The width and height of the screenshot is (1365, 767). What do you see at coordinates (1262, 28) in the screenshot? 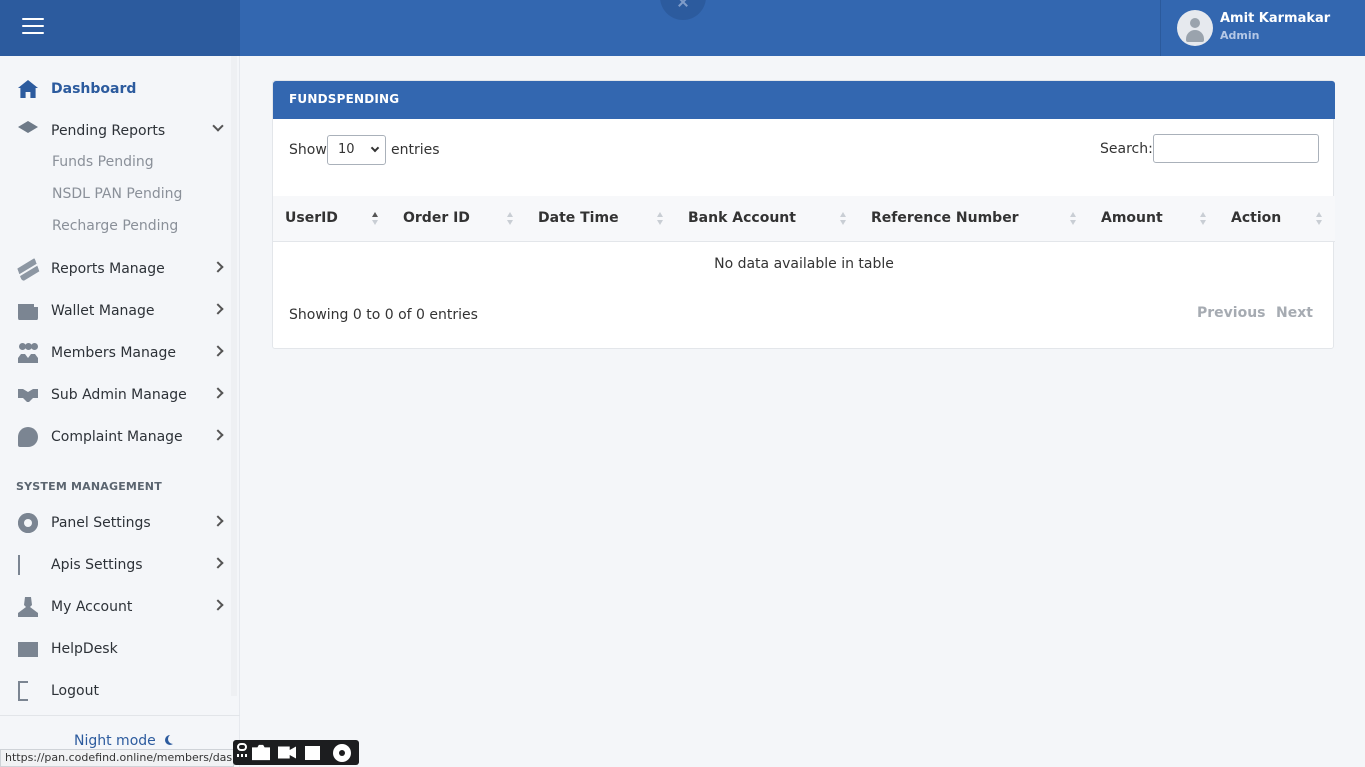
I see `user-menu: Amit Karmakar Admin` at bounding box center [1262, 28].